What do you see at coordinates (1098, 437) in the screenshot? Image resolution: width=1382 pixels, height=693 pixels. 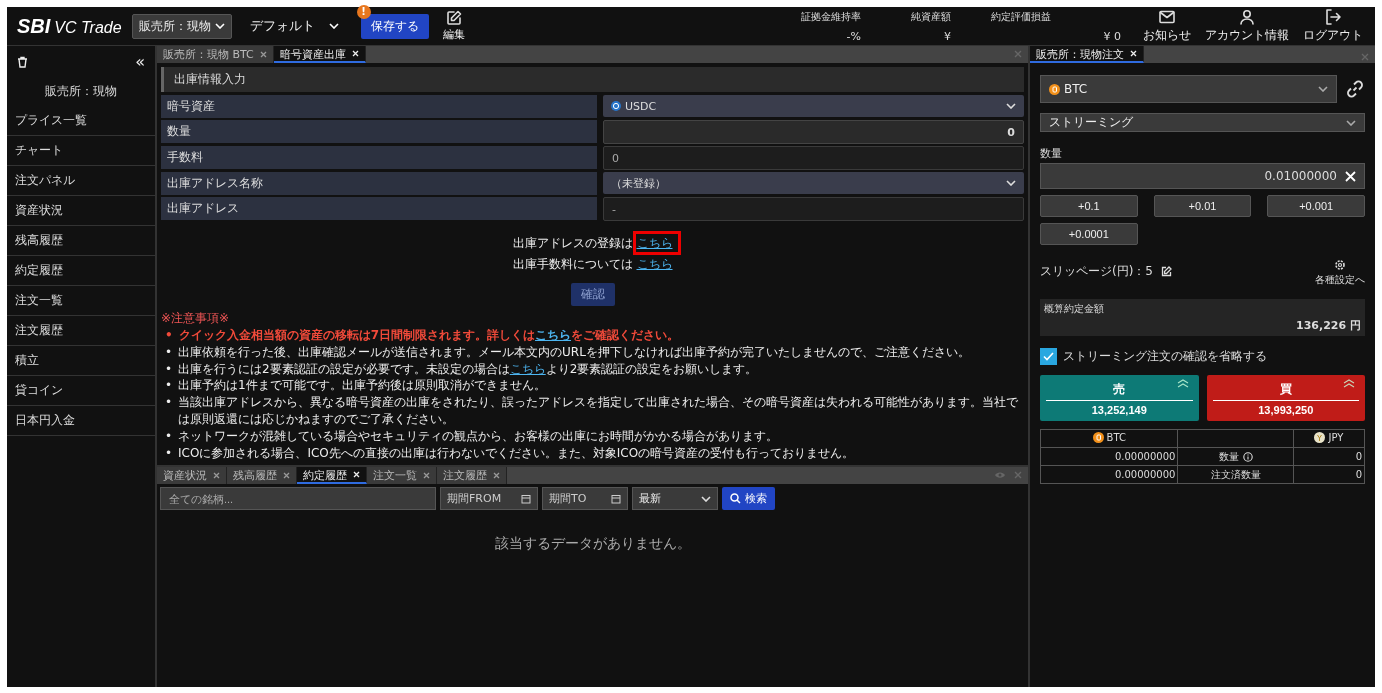 I see `bitcoin-coin-icon` at bounding box center [1098, 437].